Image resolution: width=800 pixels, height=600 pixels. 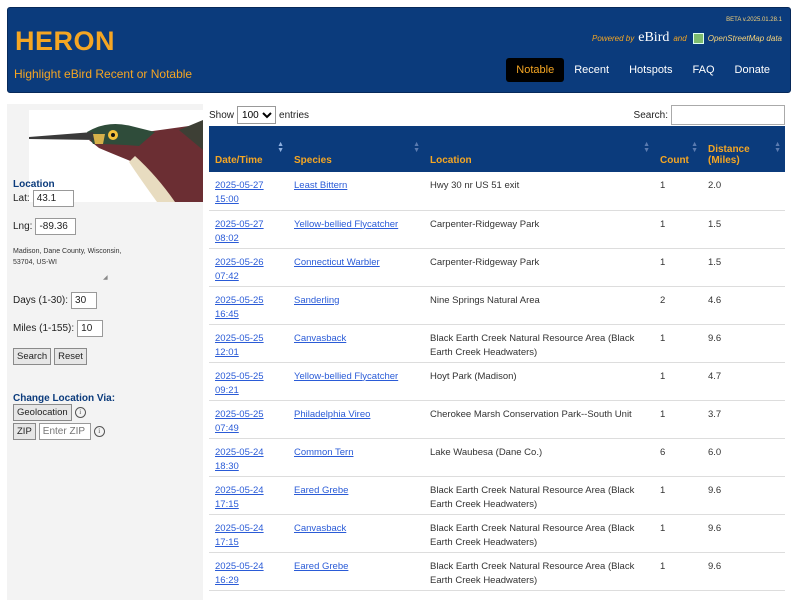 What do you see at coordinates (64, 431) in the screenshot?
I see `zip-input` at bounding box center [64, 431].